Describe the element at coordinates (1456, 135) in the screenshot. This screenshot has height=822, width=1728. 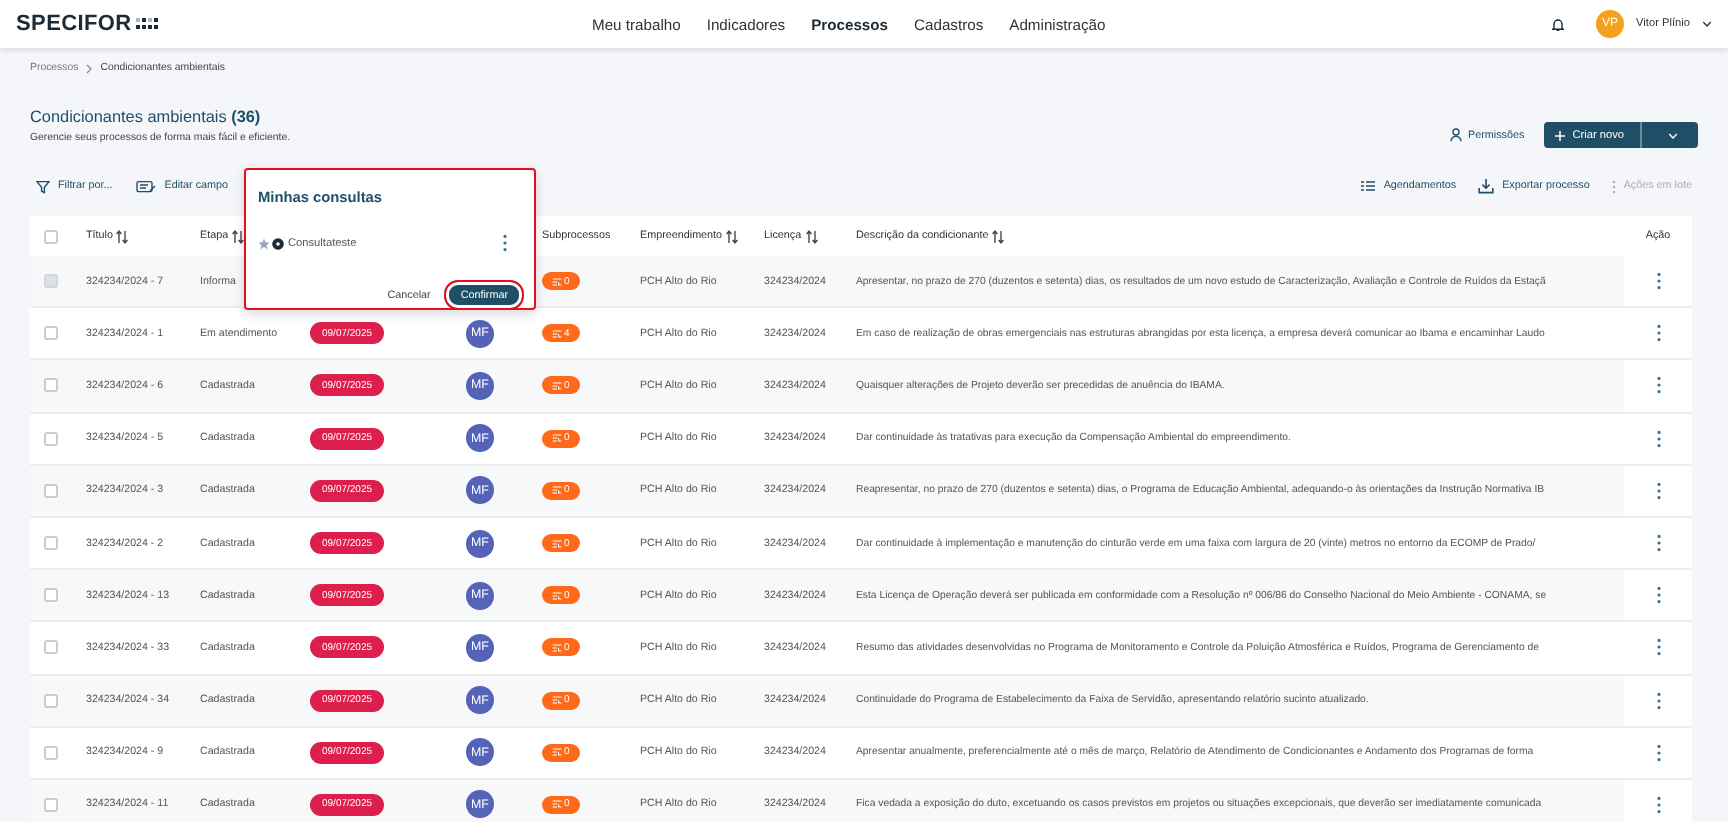
I see `person-icon` at that location.